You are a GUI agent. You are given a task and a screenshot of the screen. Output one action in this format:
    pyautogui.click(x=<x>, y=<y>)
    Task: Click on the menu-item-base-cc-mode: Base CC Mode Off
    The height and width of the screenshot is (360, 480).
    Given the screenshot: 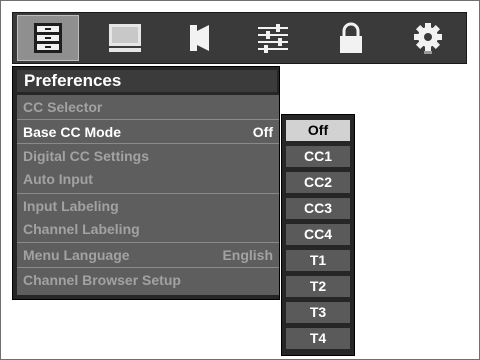 What is the action you would take?
    pyautogui.click(x=148, y=131)
    